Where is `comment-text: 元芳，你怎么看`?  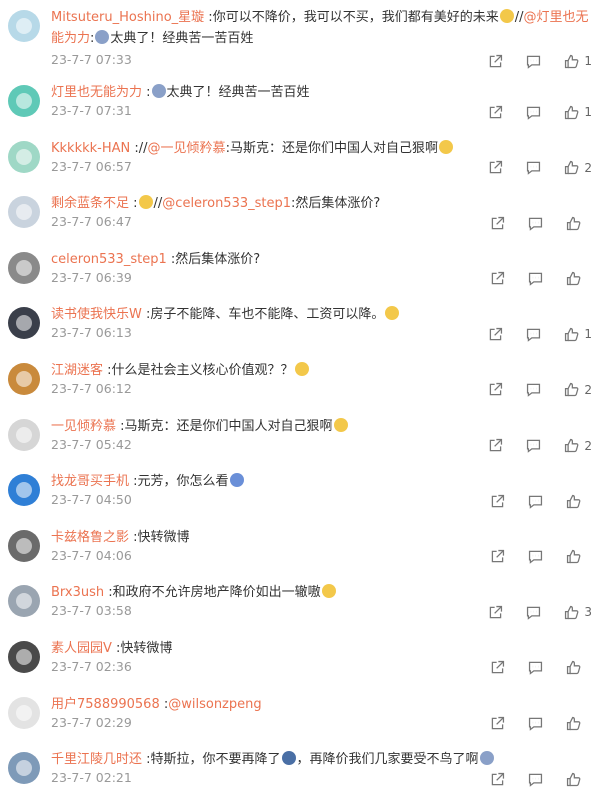
comment-text: 元芳，你怎么看 is located at coordinates (183, 482).